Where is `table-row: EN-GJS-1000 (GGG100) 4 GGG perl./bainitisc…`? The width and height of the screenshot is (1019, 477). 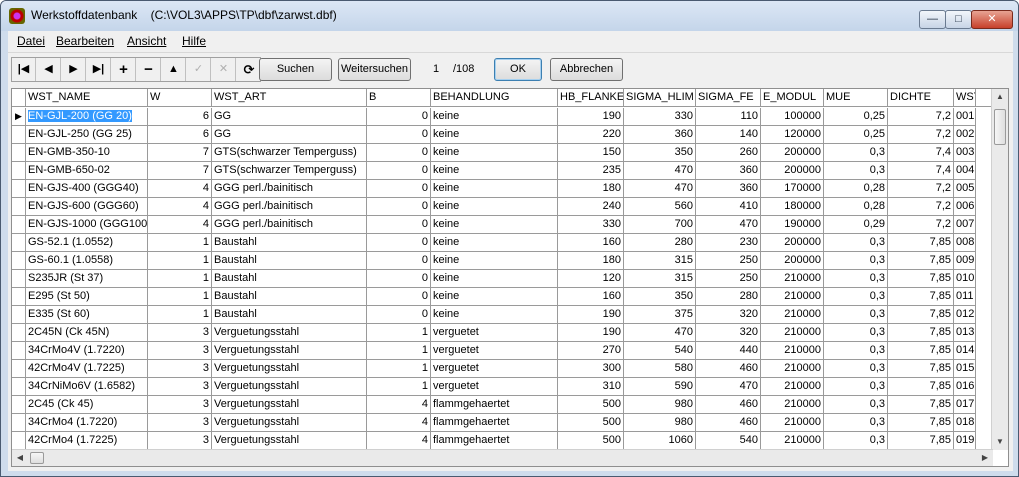 table-row: EN-GJS-1000 (GGG100) 4 GGG perl./bainitisc… is located at coordinates (510, 225).